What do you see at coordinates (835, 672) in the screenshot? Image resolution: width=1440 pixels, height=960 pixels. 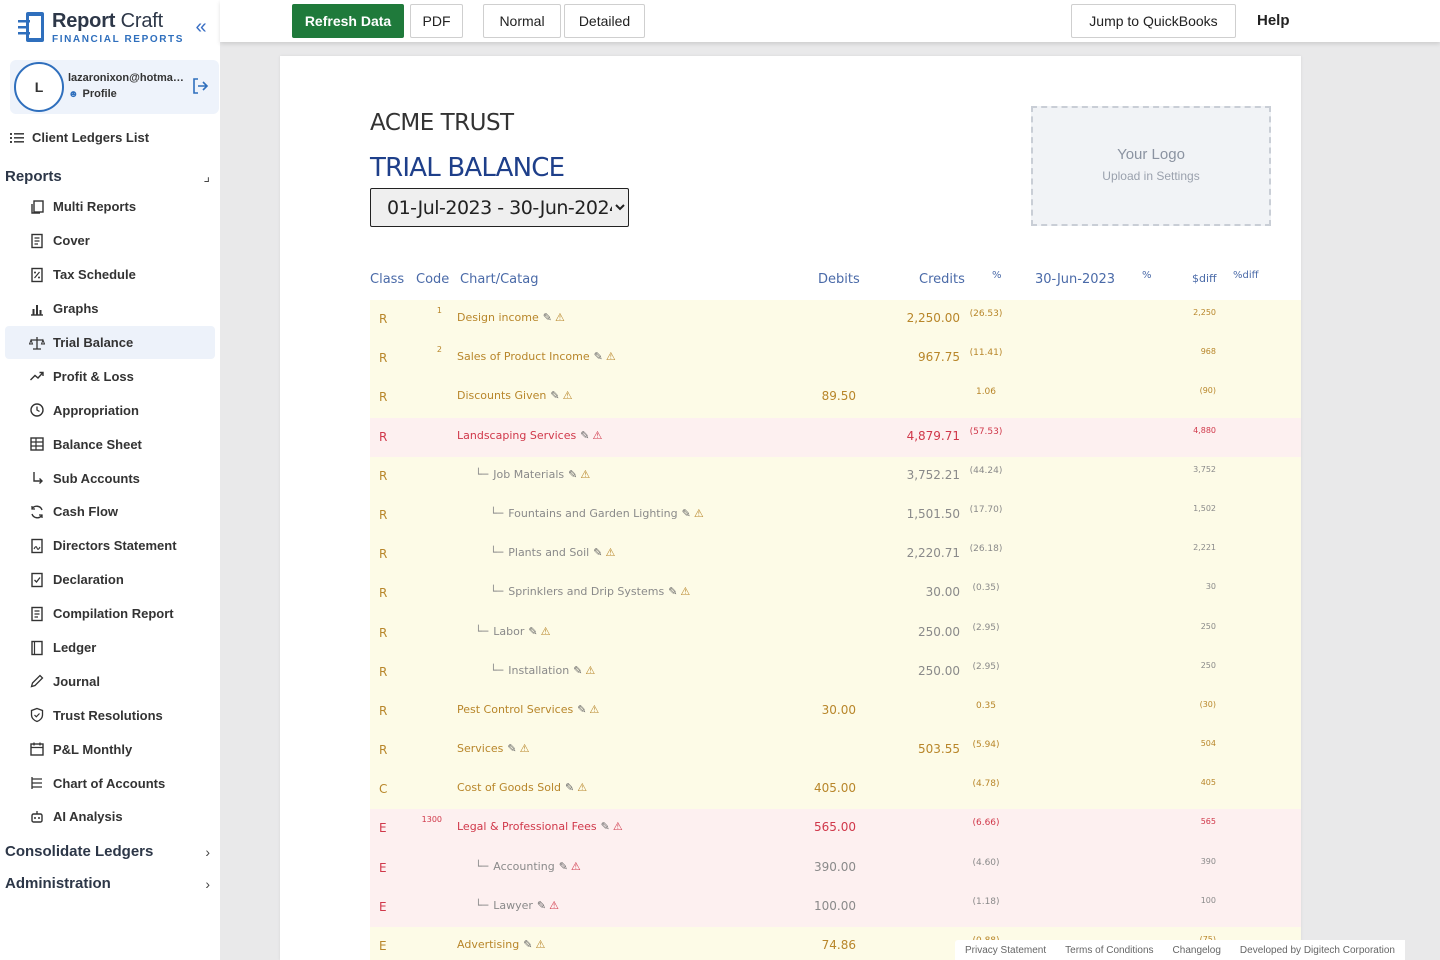 I see `table-row: R └─ Installation ✎ ⚠ 250.00 (2.95) 250` at bounding box center [835, 672].